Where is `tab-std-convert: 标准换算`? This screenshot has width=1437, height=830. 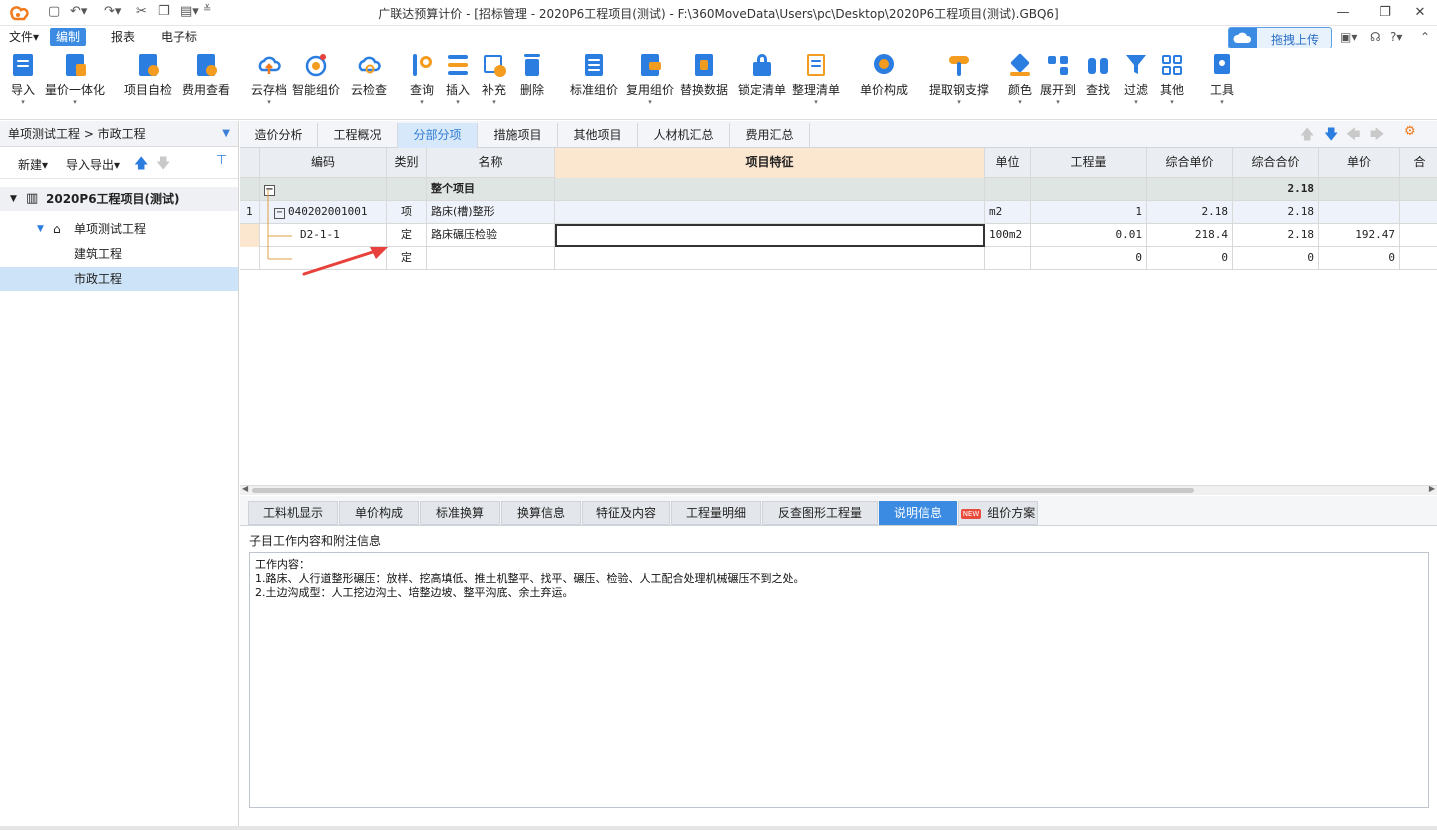
tab-std-convert: 标准换算 is located at coordinates (460, 513).